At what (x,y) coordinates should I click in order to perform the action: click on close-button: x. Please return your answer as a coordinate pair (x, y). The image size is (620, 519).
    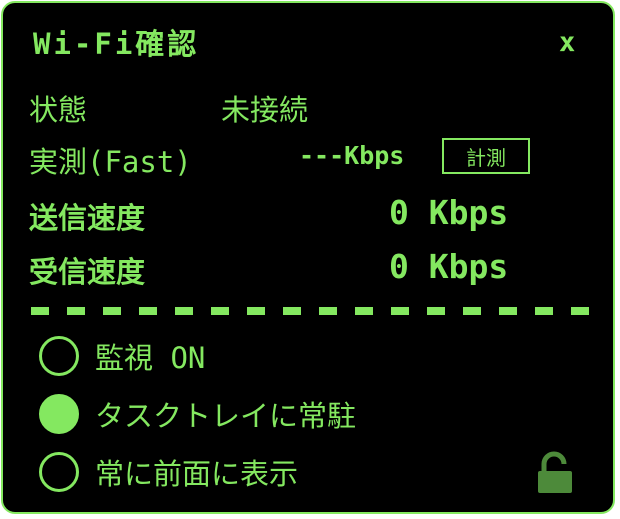
    Looking at the image, I should click on (567, 42).